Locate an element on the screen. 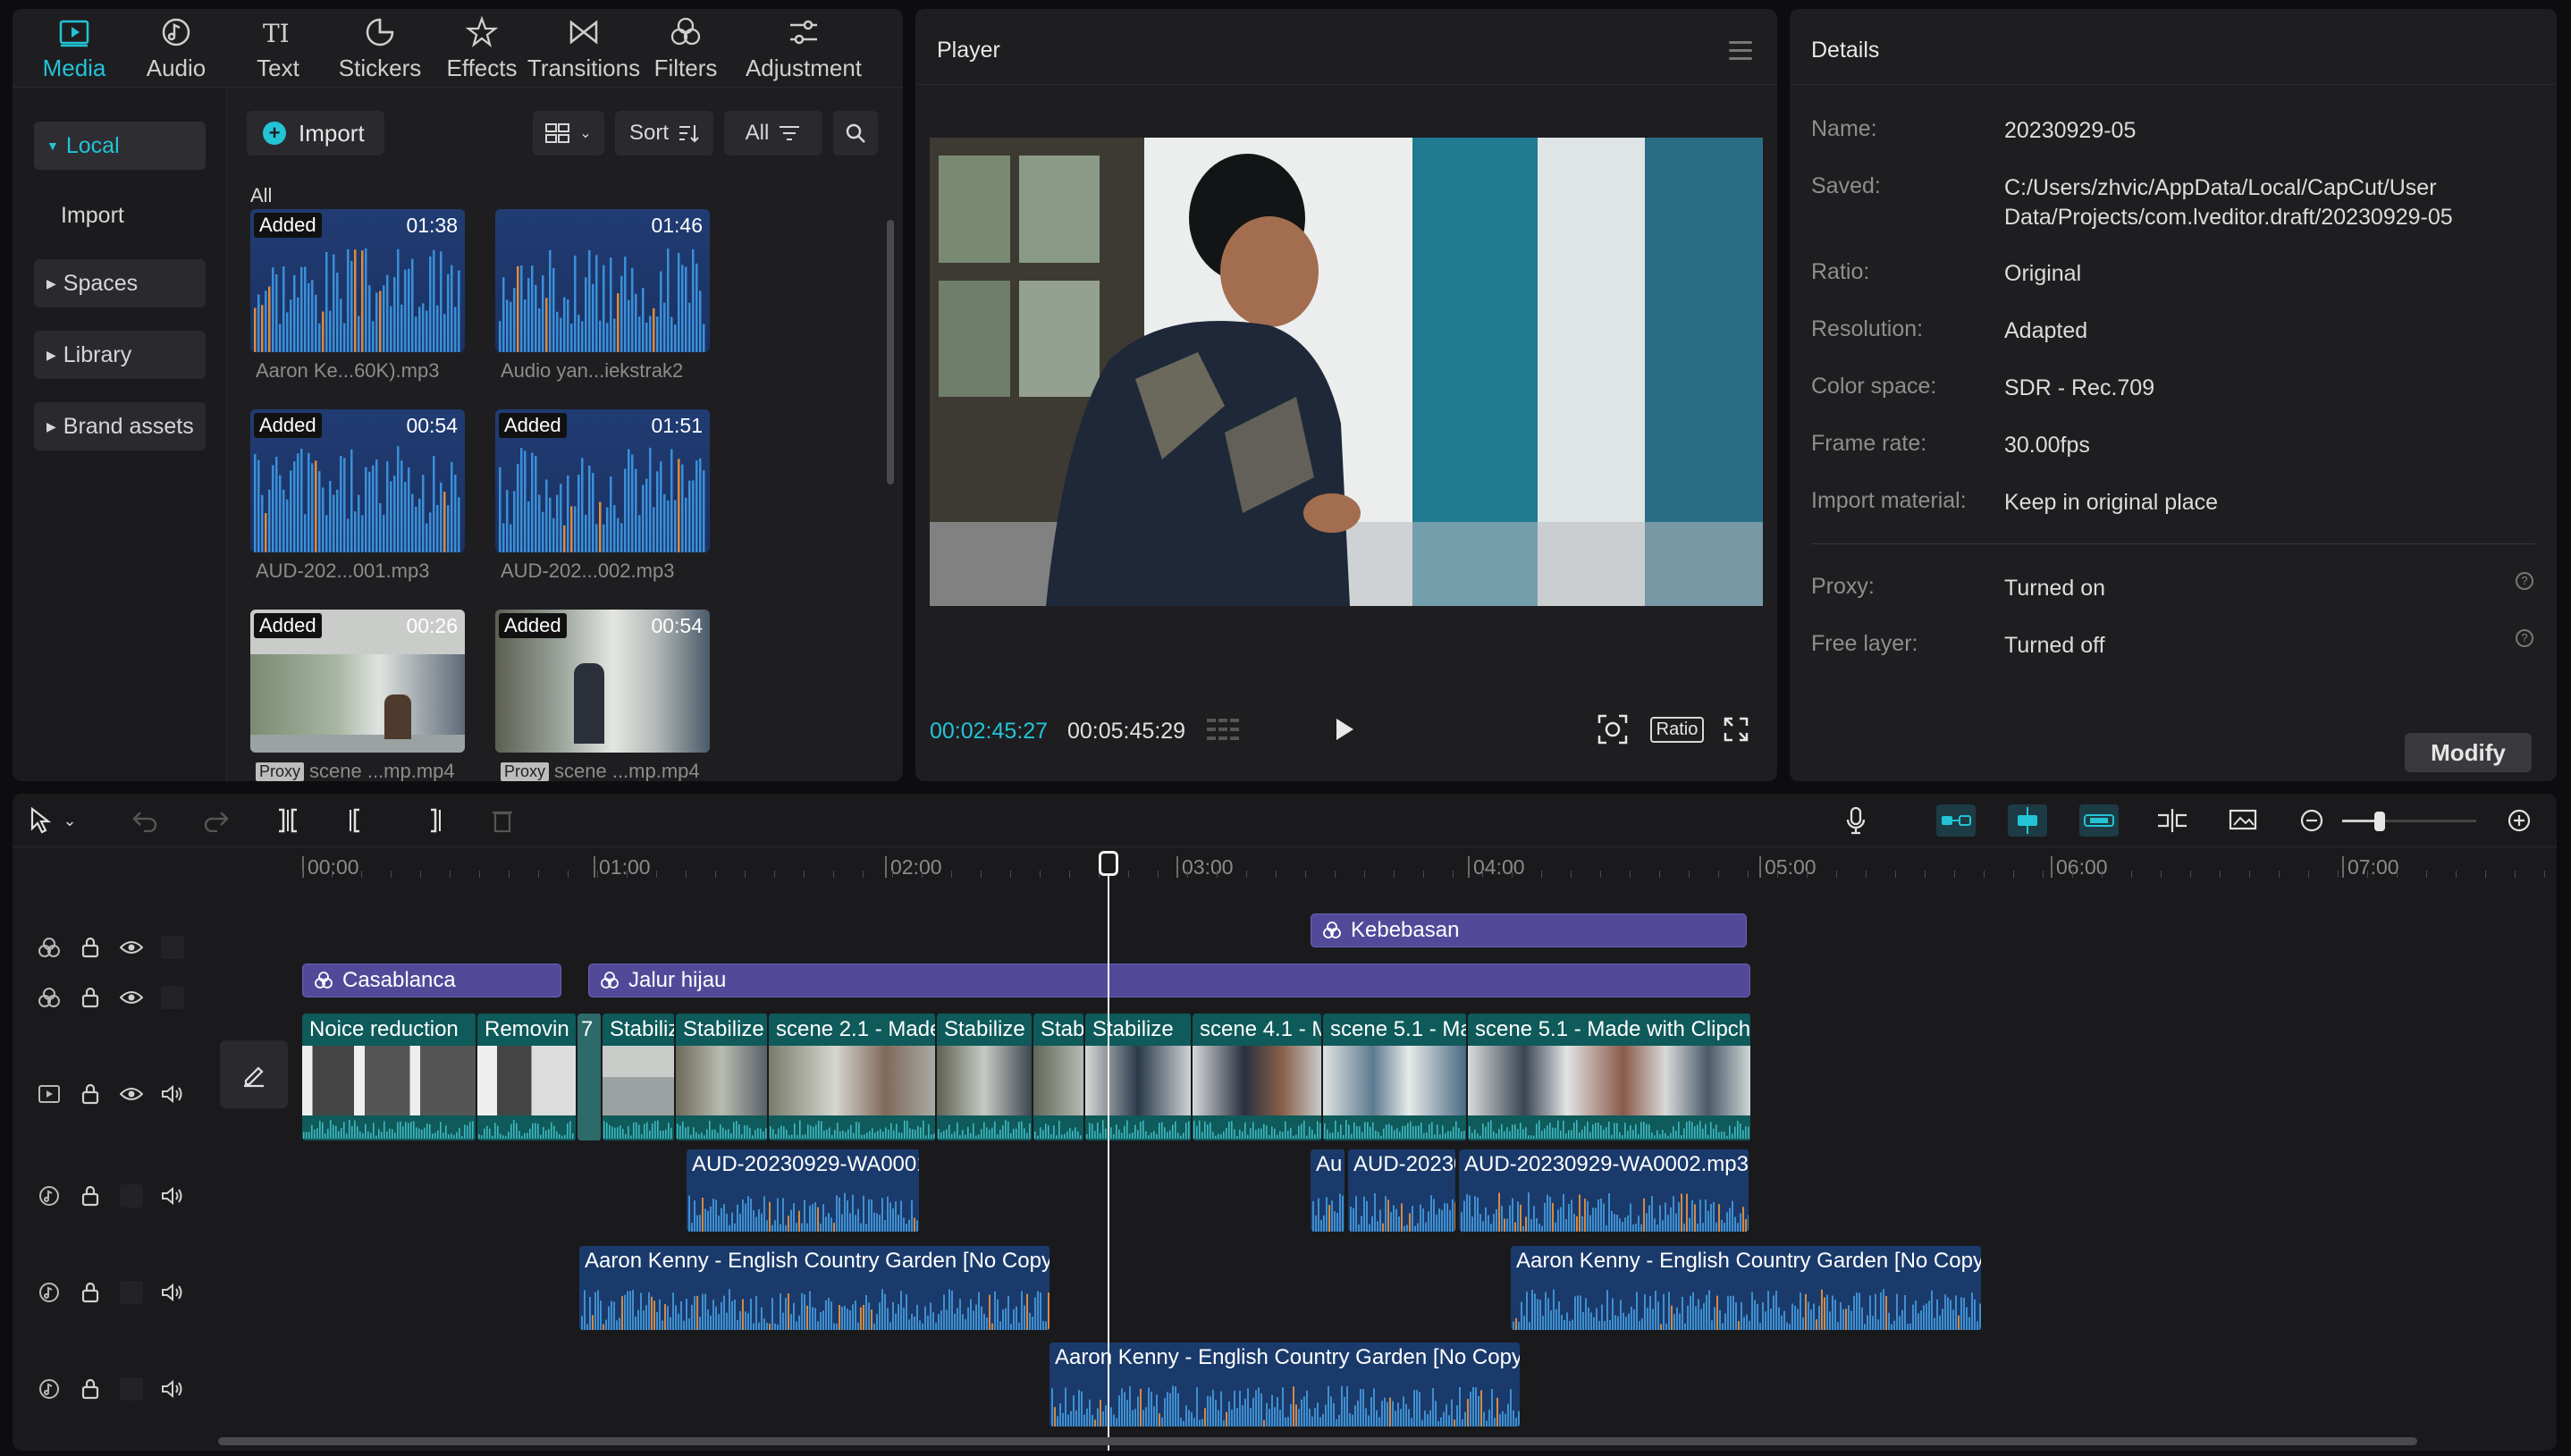 This screenshot has height=1456, width=2571. filter-button: All is located at coordinates (773, 134).